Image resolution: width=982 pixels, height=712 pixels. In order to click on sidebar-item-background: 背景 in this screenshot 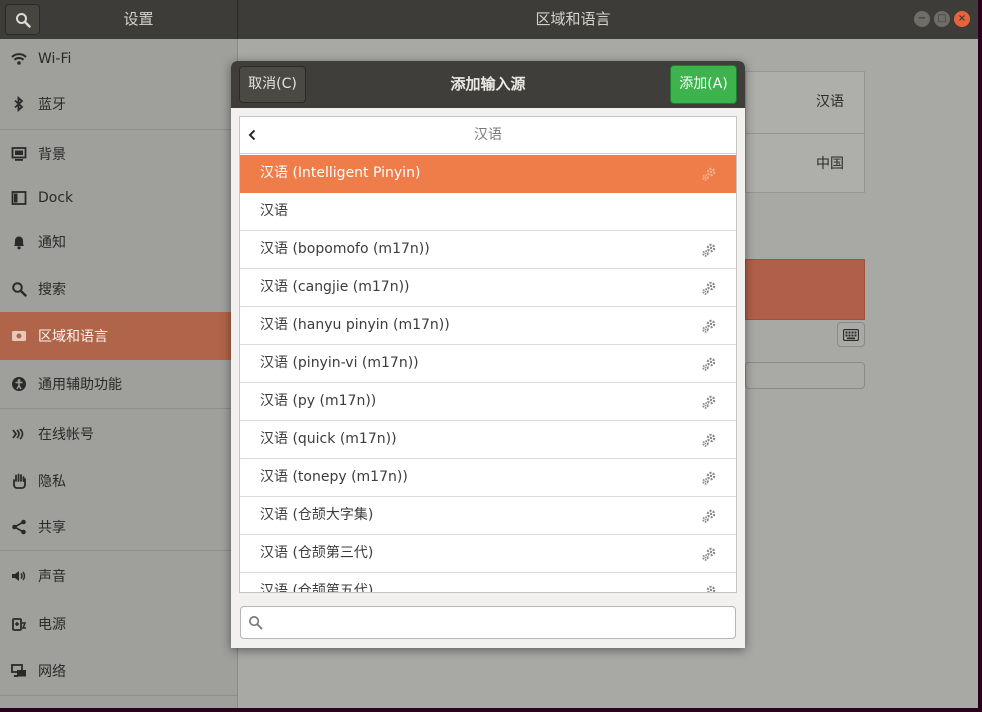, I will do `click(119, 154)`.